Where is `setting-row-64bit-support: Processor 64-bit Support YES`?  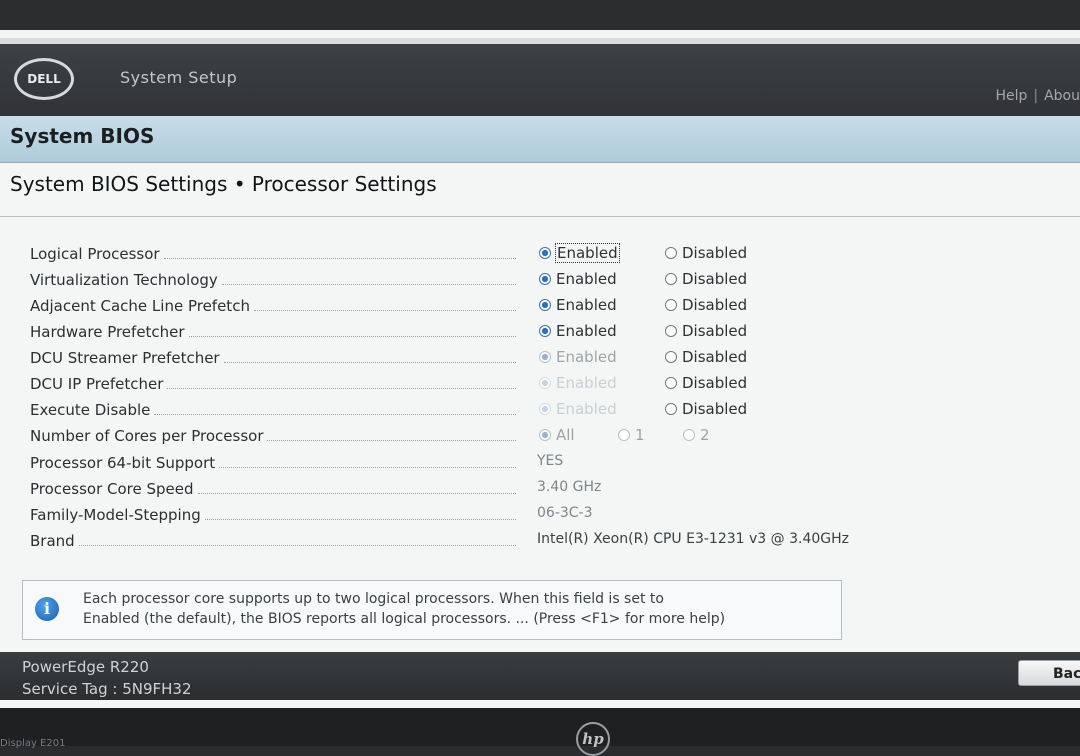
setting-row-64bit-support: Processor 64-bit Support YES is located at coordinates (540, 463).